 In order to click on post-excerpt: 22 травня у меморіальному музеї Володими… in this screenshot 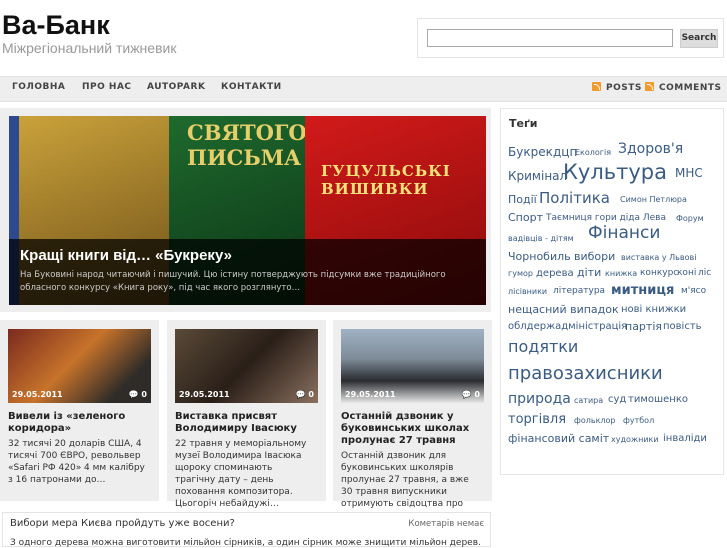, I will do `click(241, 474)`.